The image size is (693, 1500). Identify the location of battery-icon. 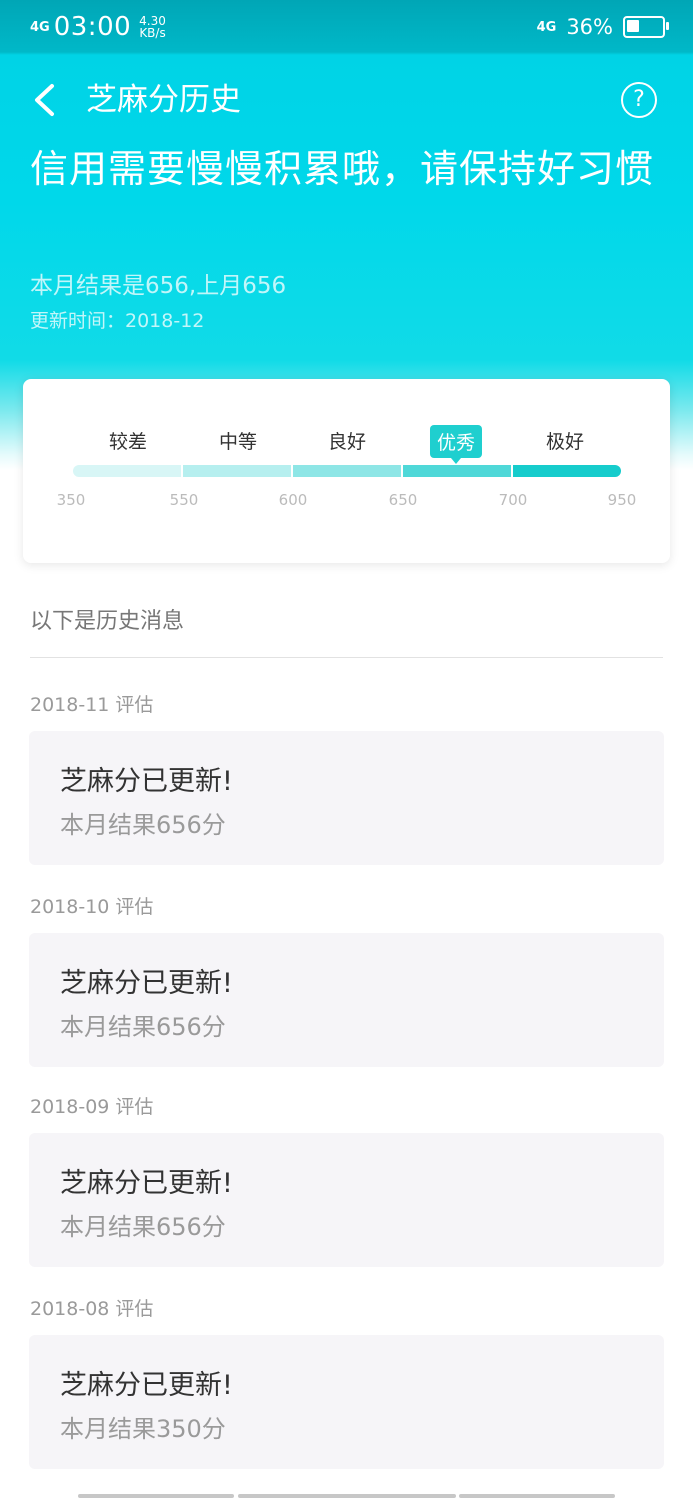
(646, 27).